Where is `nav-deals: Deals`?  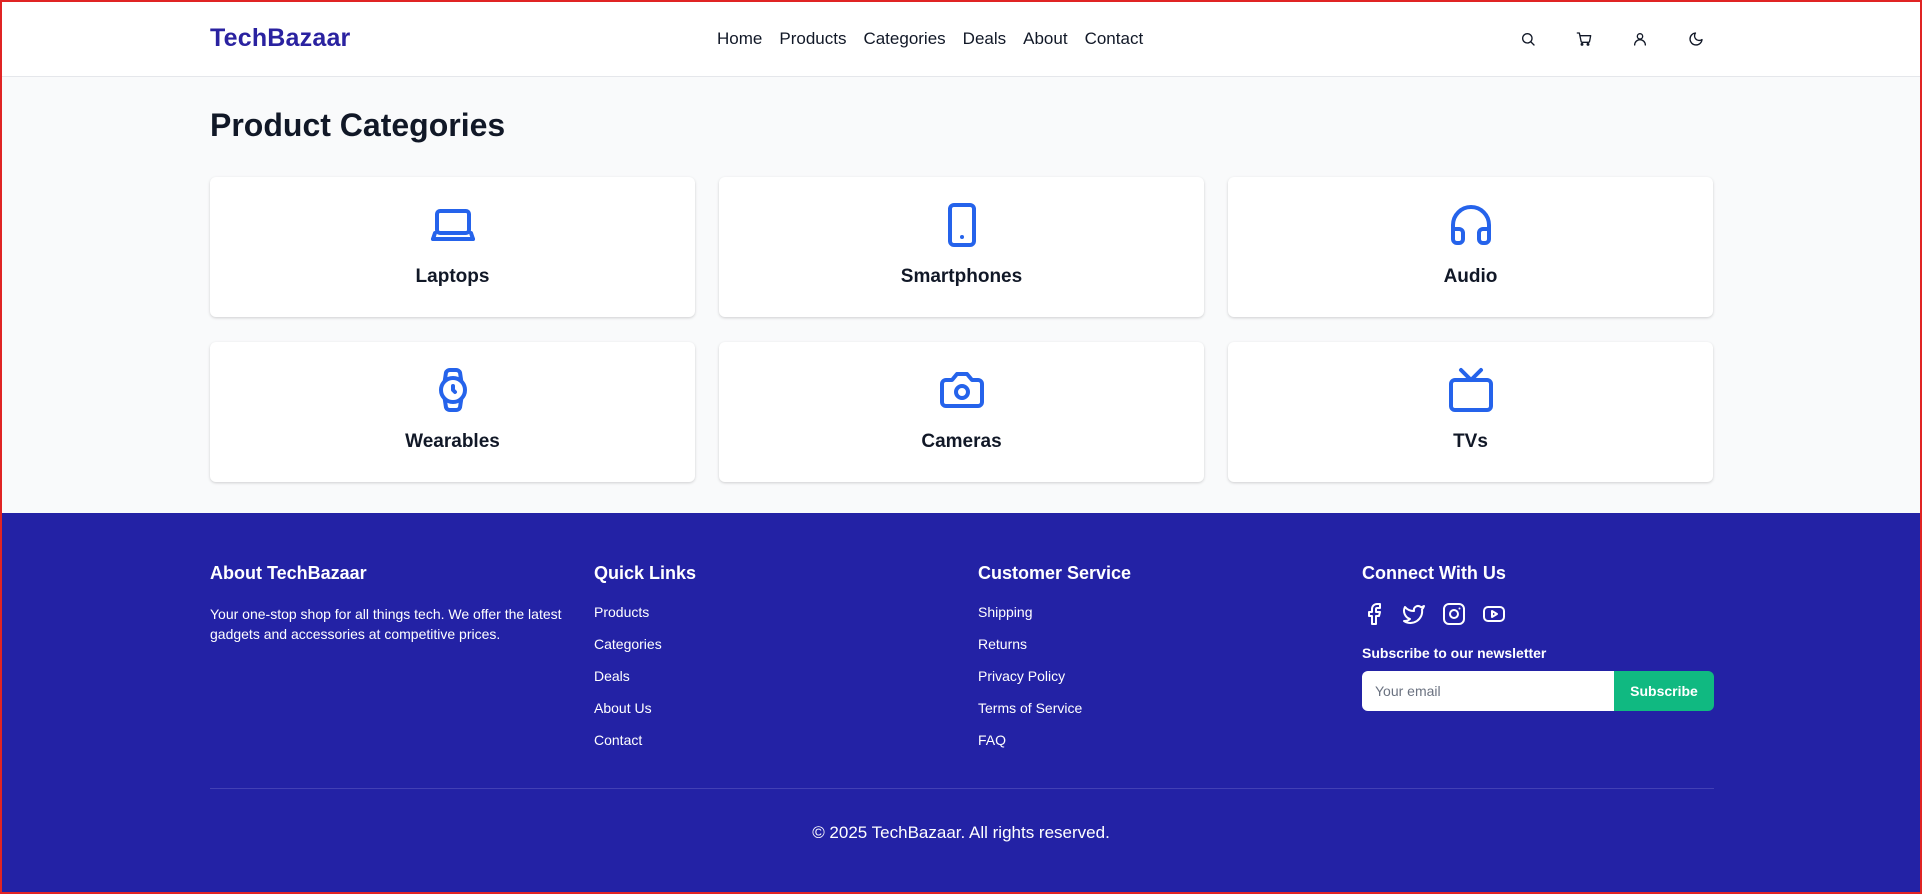
nav-deals: Deals is located at coordinates (984, 39).